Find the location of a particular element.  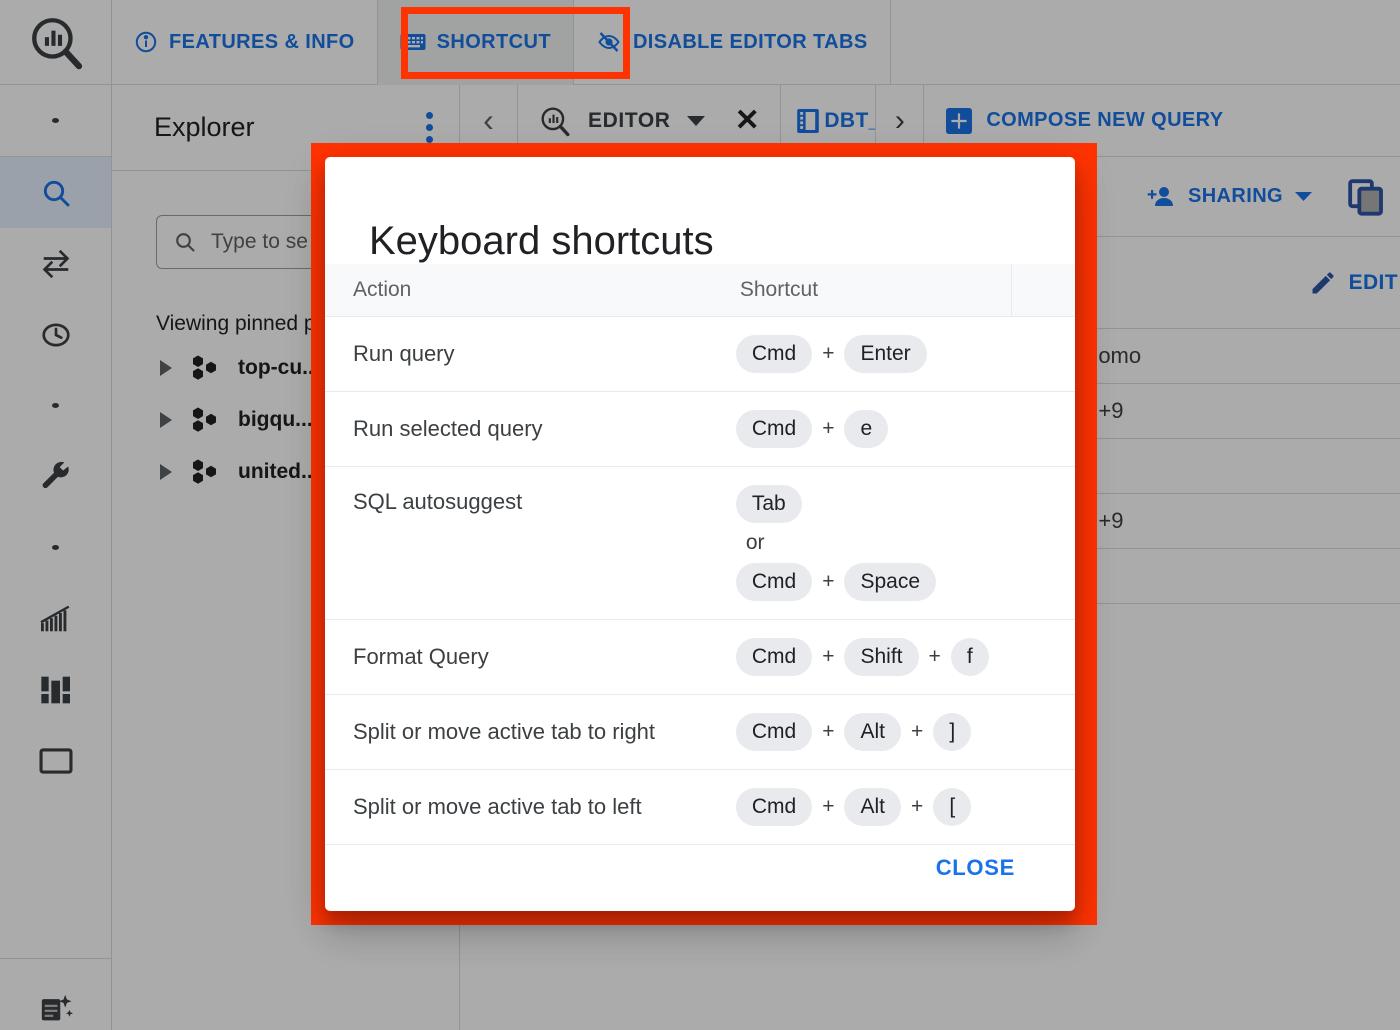

column-header-shortcut: Shortcut is located at coordinates (861, 290).